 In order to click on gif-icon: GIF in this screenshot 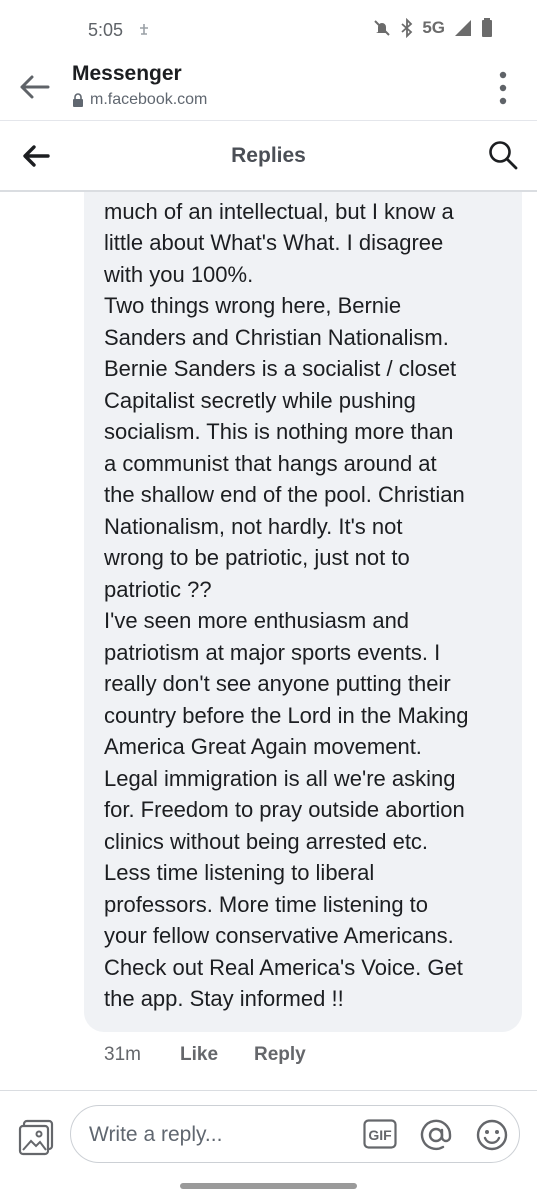, I will do `click(380, 1134)`.